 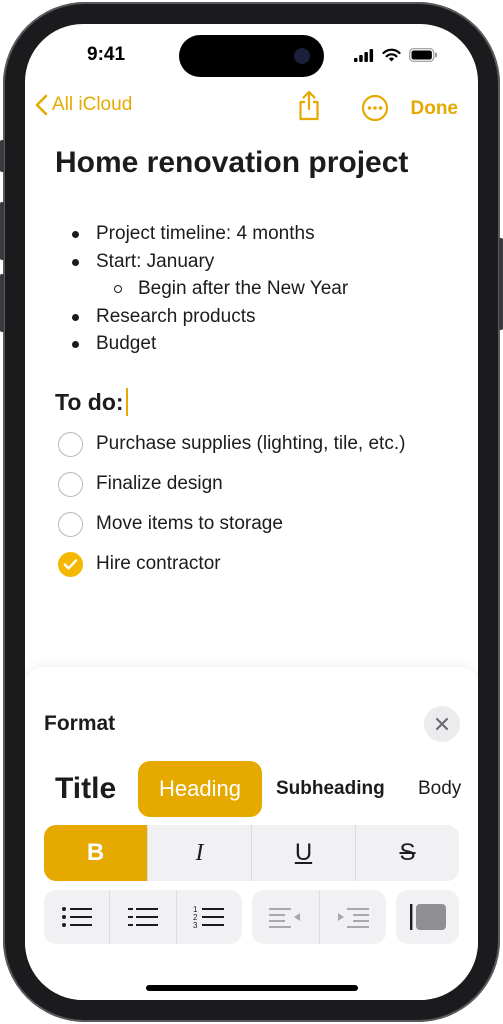 What do you see at coordinates (243, 288) in the screenshot?
I see `bullet-text: Begin after the New Year` at bounding box center [243, 288].